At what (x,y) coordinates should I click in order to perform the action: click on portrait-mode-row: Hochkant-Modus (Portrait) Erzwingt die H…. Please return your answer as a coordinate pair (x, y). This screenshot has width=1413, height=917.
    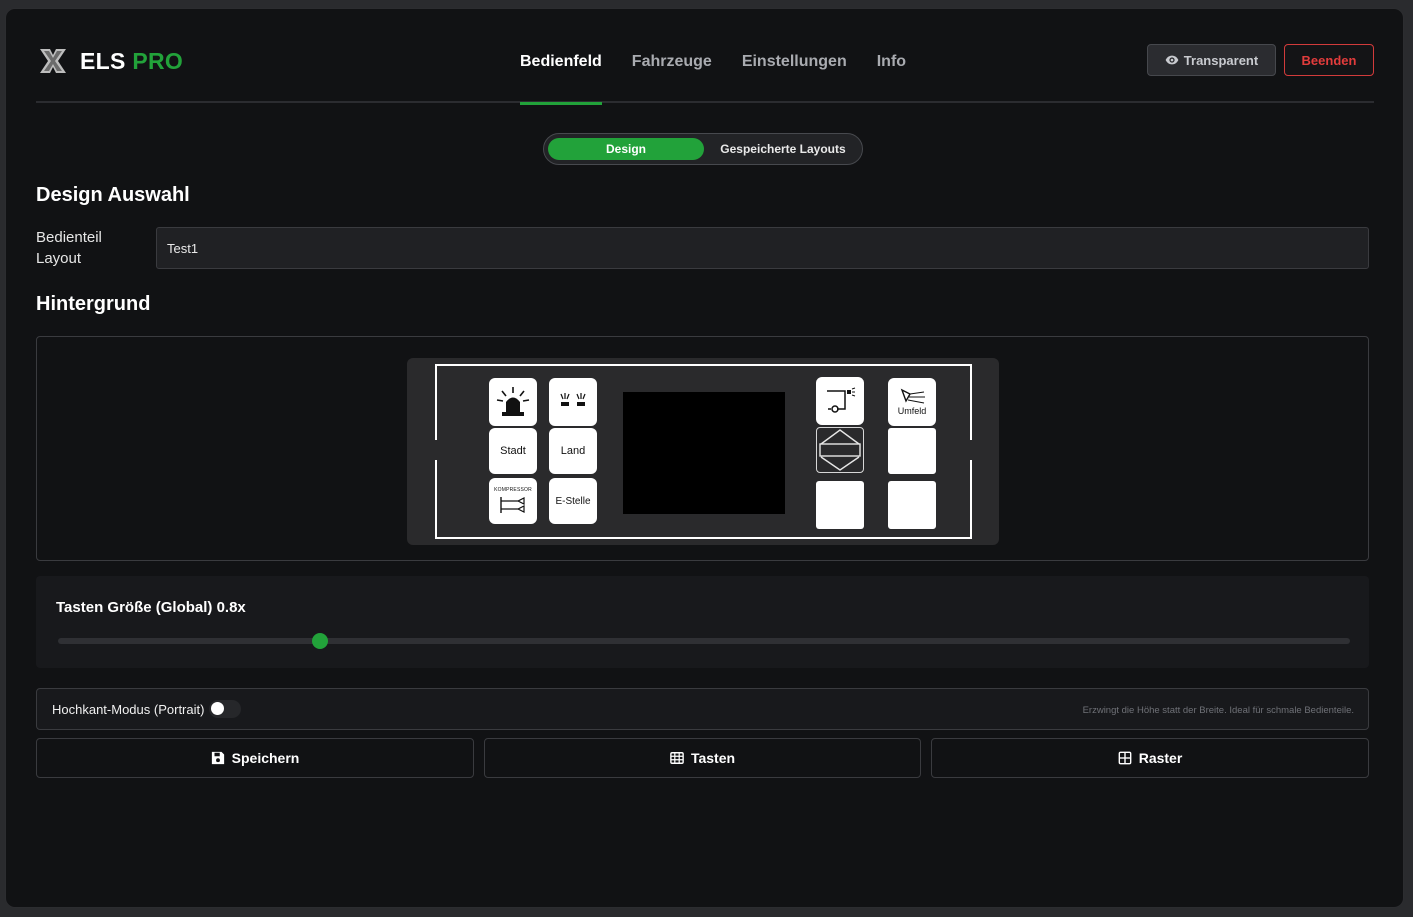
    Looking at the image, I should click on (702, 709).